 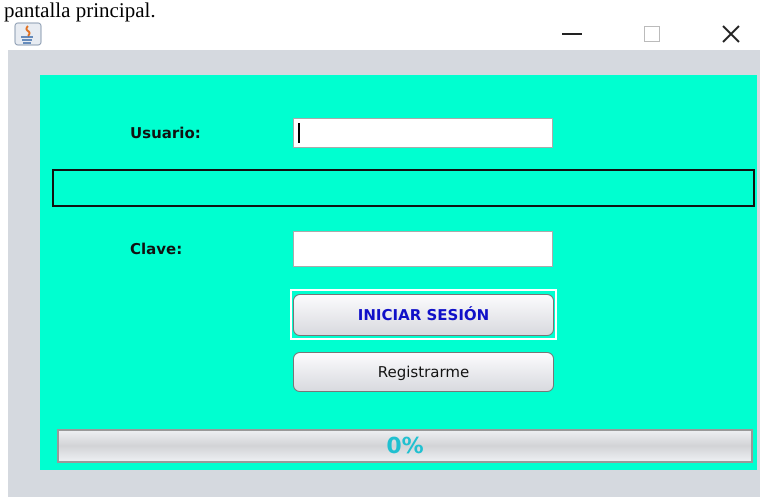 I want to click on minimize-icon, so click(x=572, y=34).